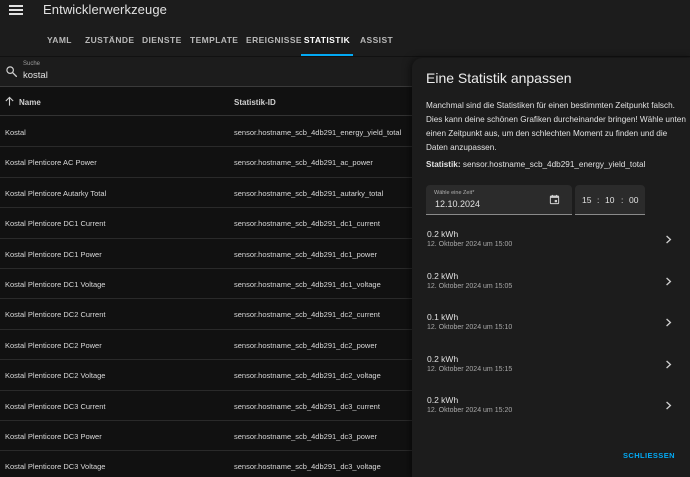 Image resolution: width=690 pixels, height=477 pixels. I want to click on row-name: Kostal Plenticore DC2 Power, so click(53, 345).